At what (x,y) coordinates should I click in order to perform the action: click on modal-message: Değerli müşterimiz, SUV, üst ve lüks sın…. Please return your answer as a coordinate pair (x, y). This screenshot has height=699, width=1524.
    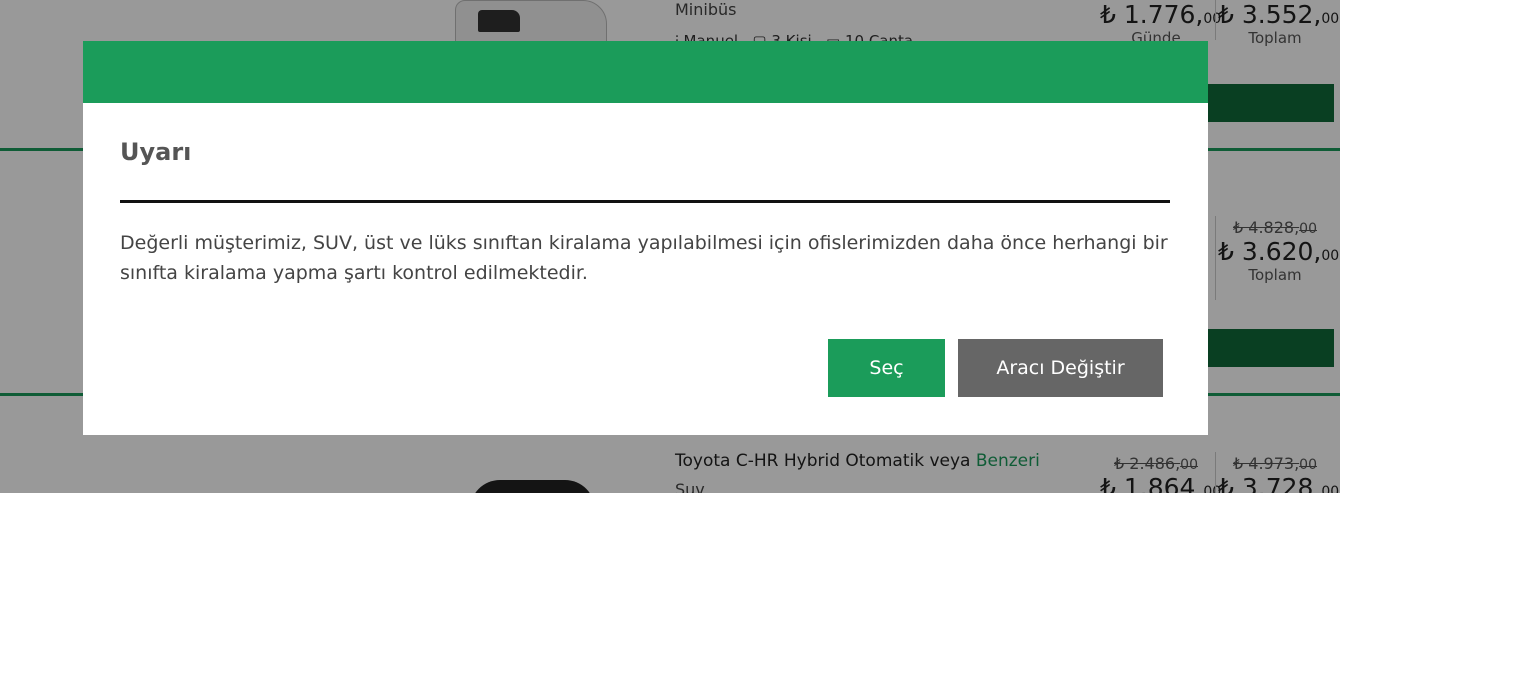
    Looking at the image, I should click on (644, 258).